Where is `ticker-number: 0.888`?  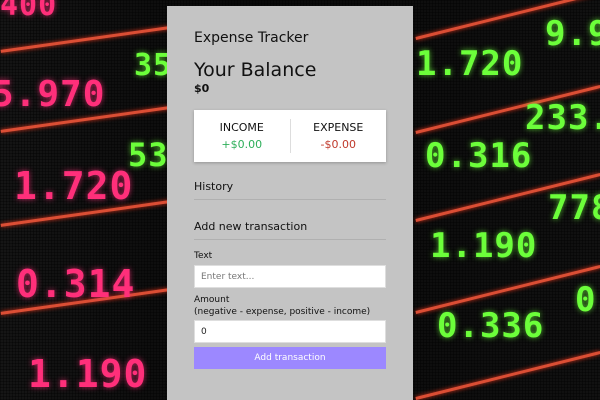 ticker-number: 0.888 is located at coordinates (587, 300).